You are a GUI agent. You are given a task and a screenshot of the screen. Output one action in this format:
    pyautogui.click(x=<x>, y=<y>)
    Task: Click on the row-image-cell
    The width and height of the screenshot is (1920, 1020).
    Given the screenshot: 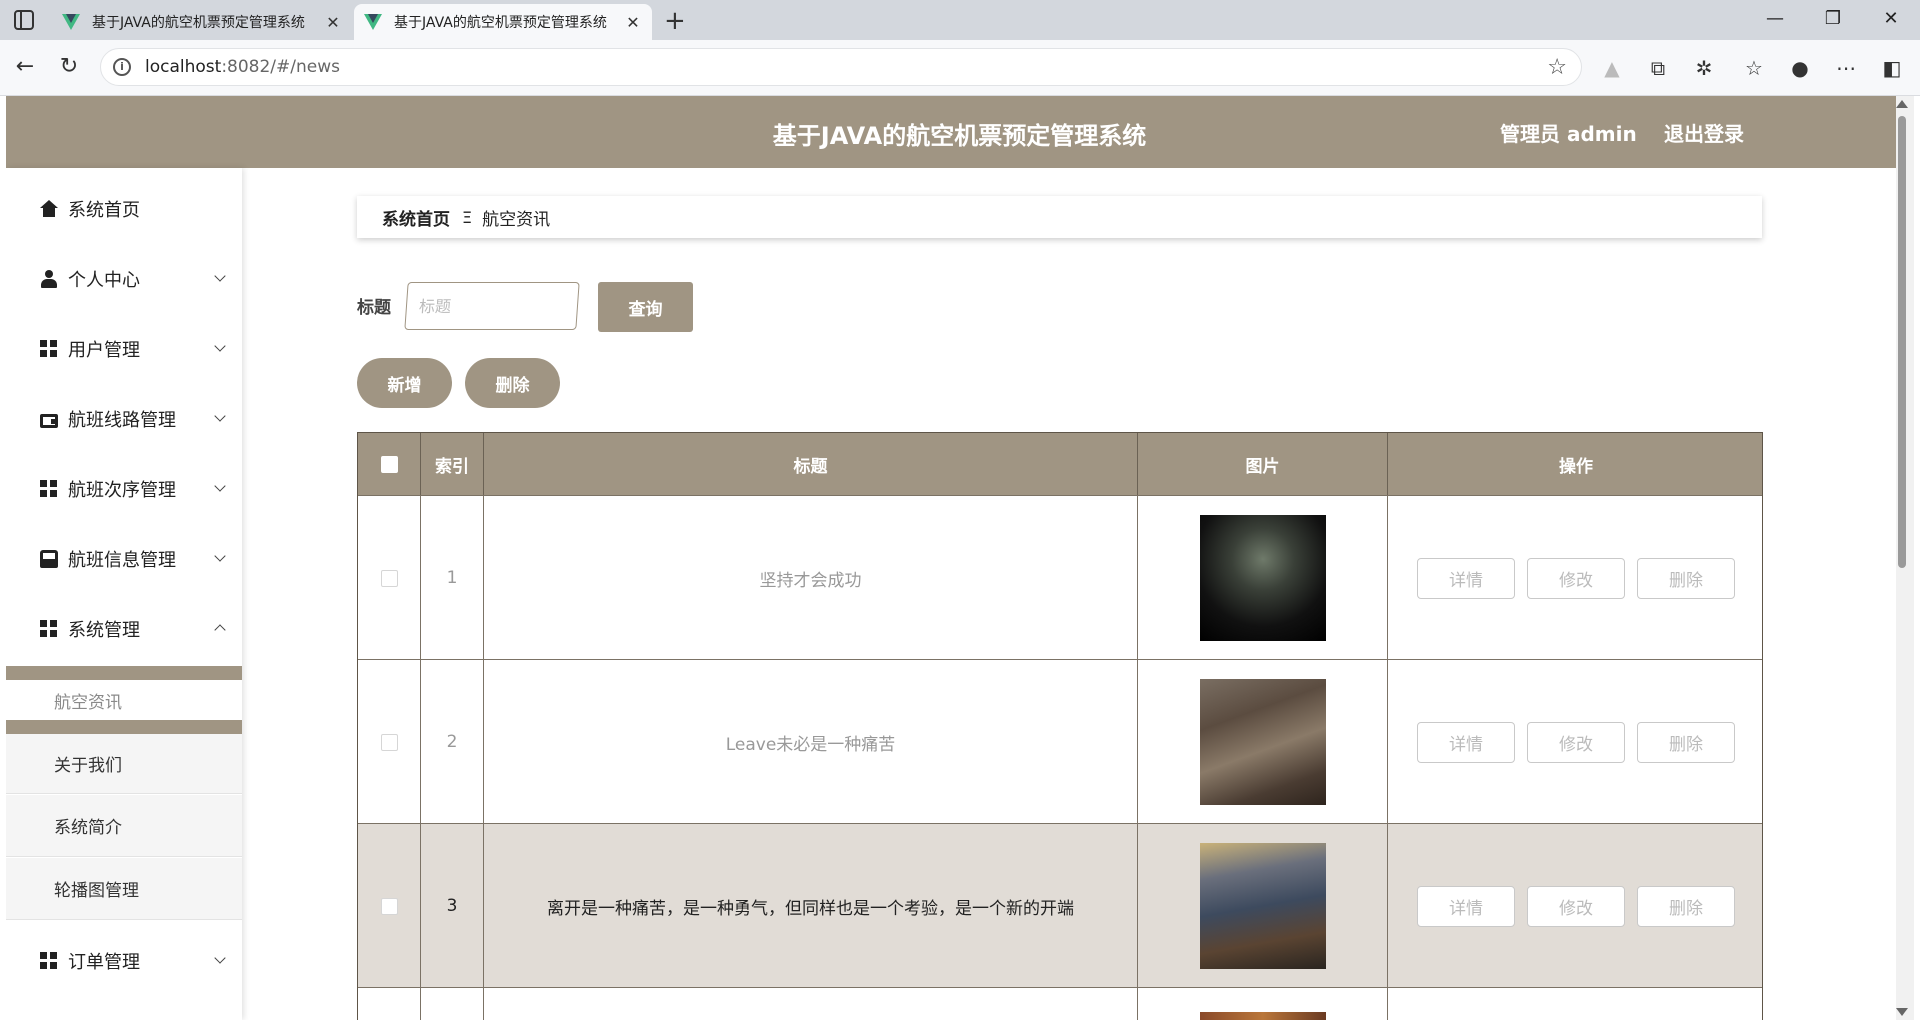 What is the action you would take?
    pyautogui.click(x=1263, y=578)
    